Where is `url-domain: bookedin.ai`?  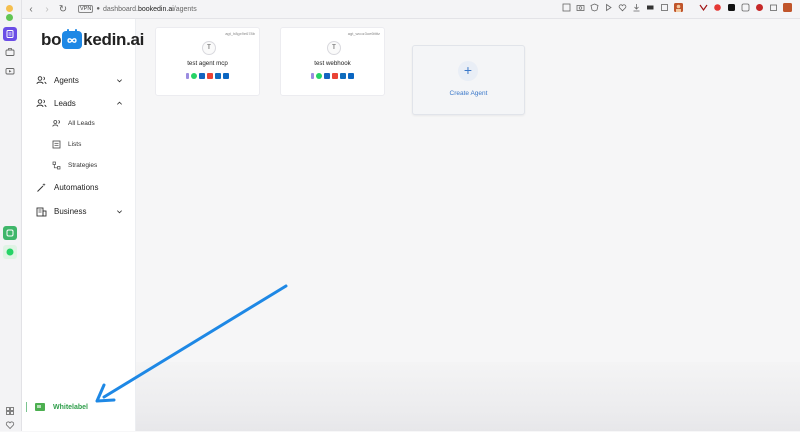
url-domain: bookedin.ai is located at coordinates (155, 9).